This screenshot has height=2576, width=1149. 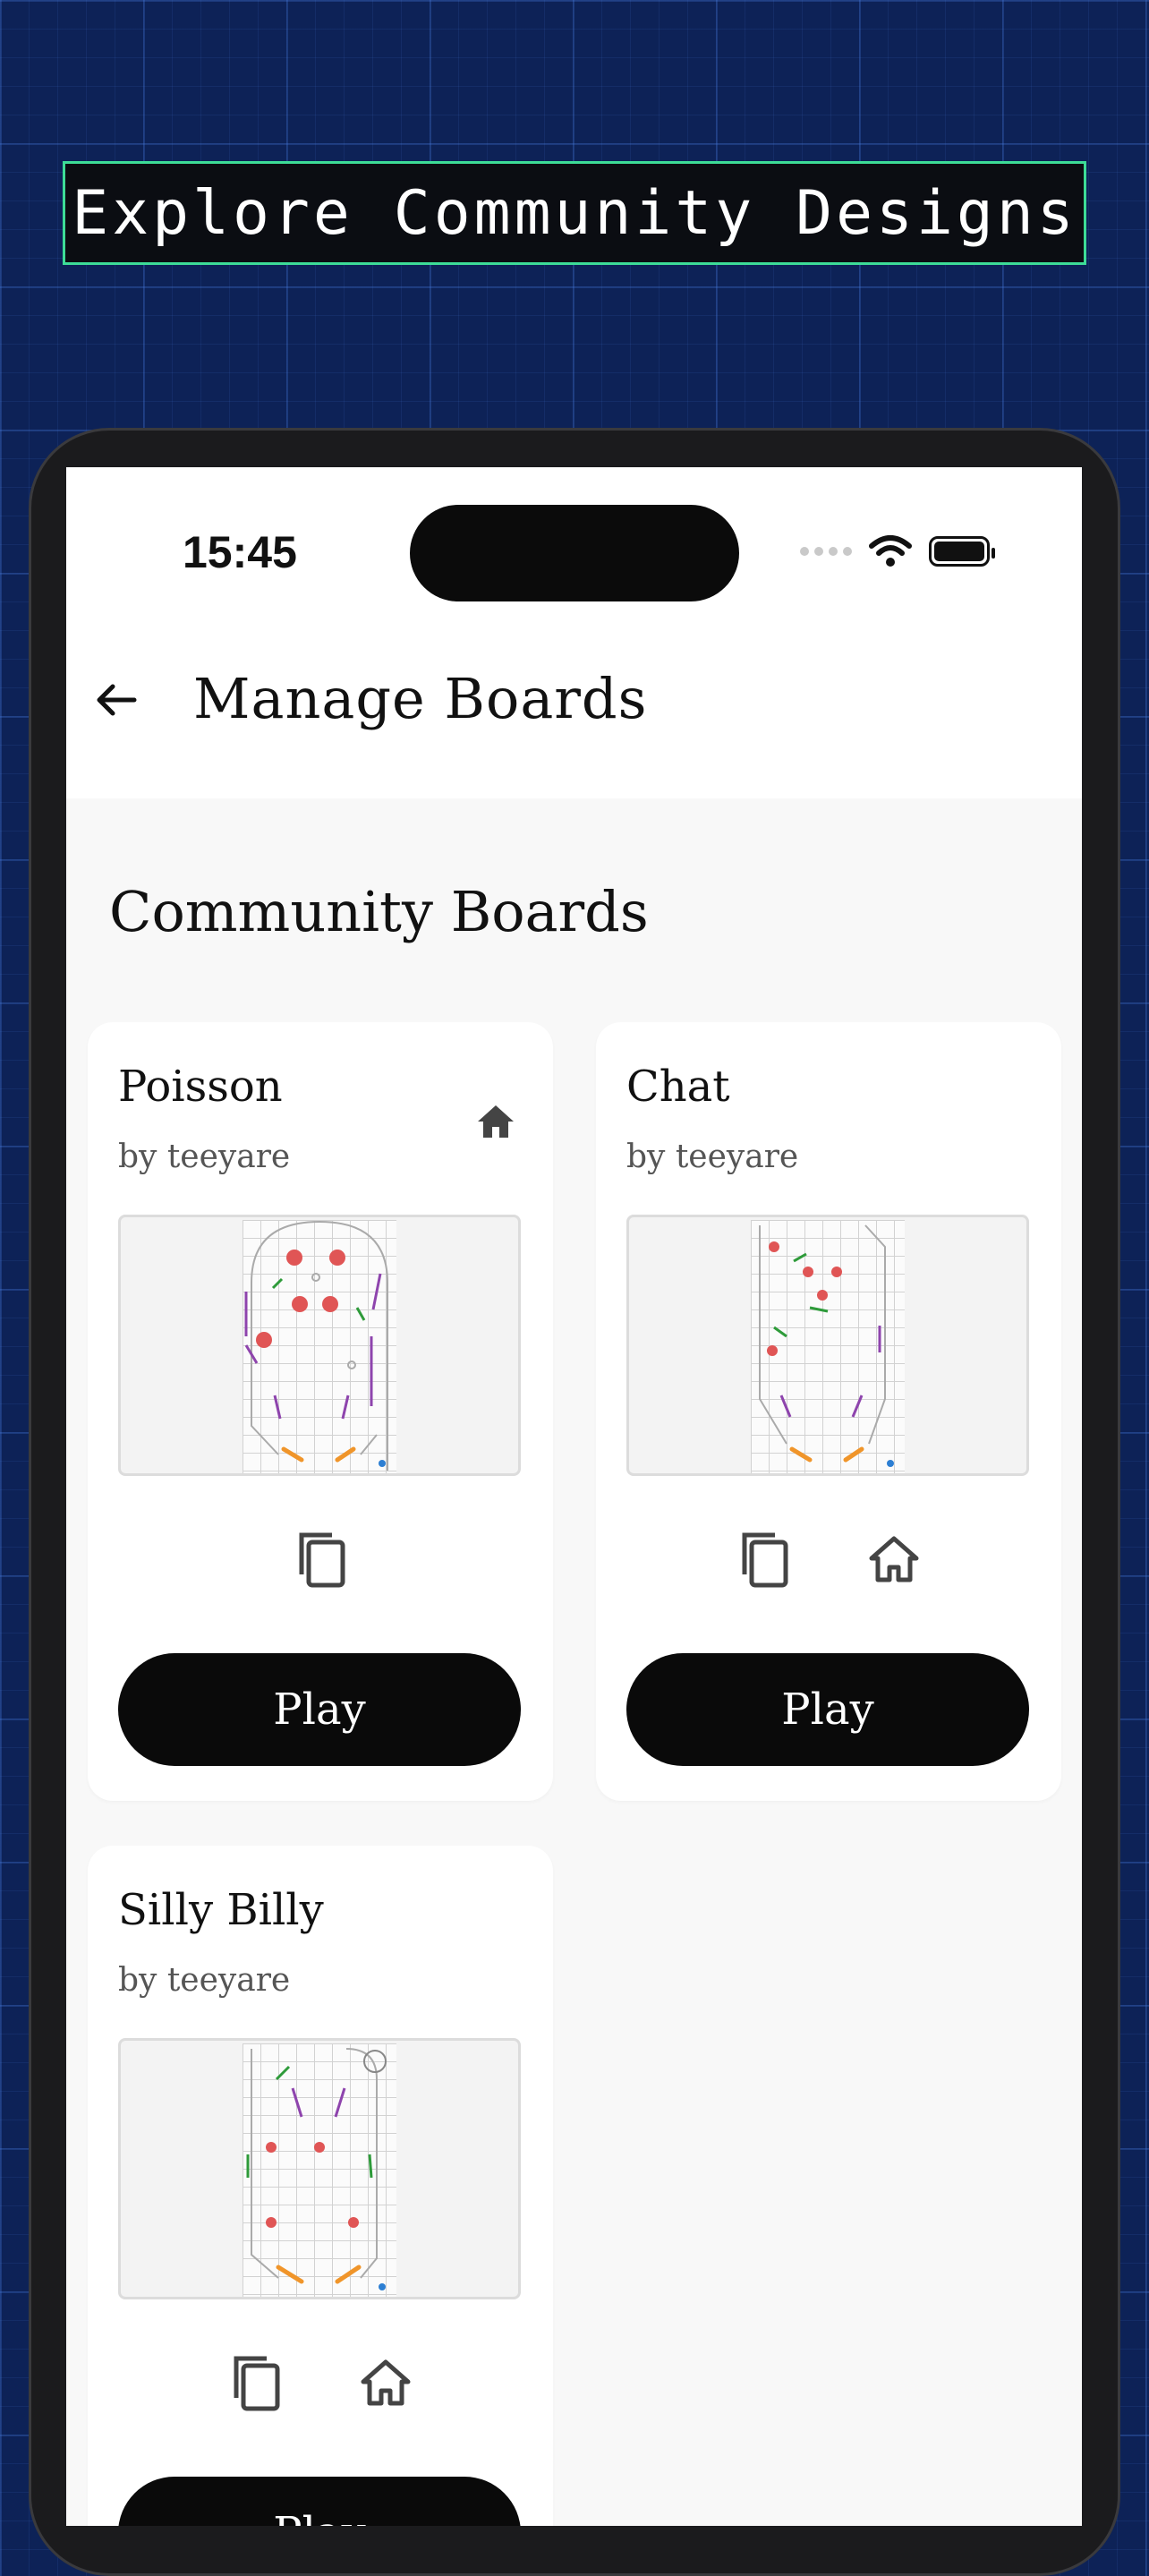 I want to click on banner-text: Explore Community Designs, so click(x=574, y=213).